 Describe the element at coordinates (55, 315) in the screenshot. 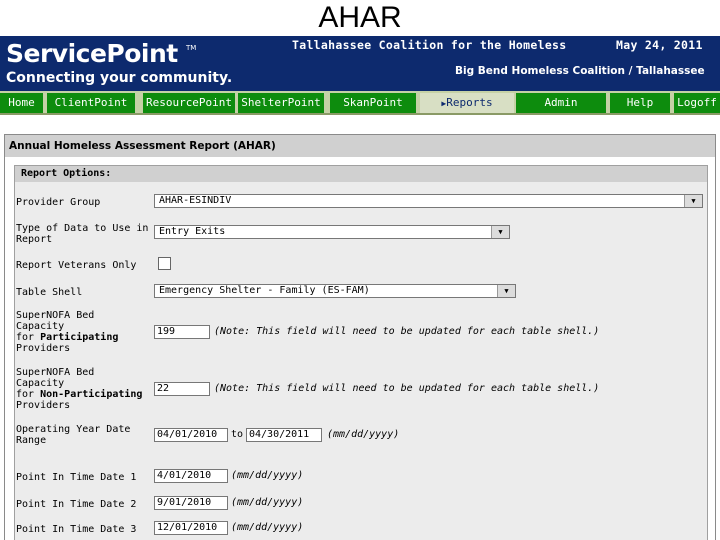

I see `participating-label-line1: SuperNOFA Bed` at that location.